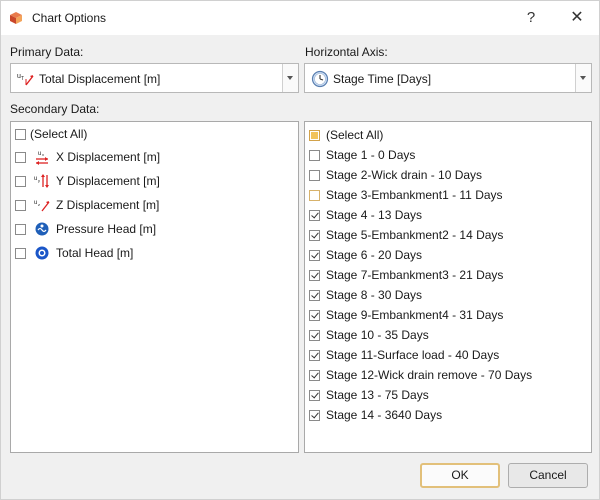 The width and height of the screenshot is (600, 500). What do you see at coordinates (39, 180) in the screenshot?
I see `svg-text: y` at bounding box center [39, 180].